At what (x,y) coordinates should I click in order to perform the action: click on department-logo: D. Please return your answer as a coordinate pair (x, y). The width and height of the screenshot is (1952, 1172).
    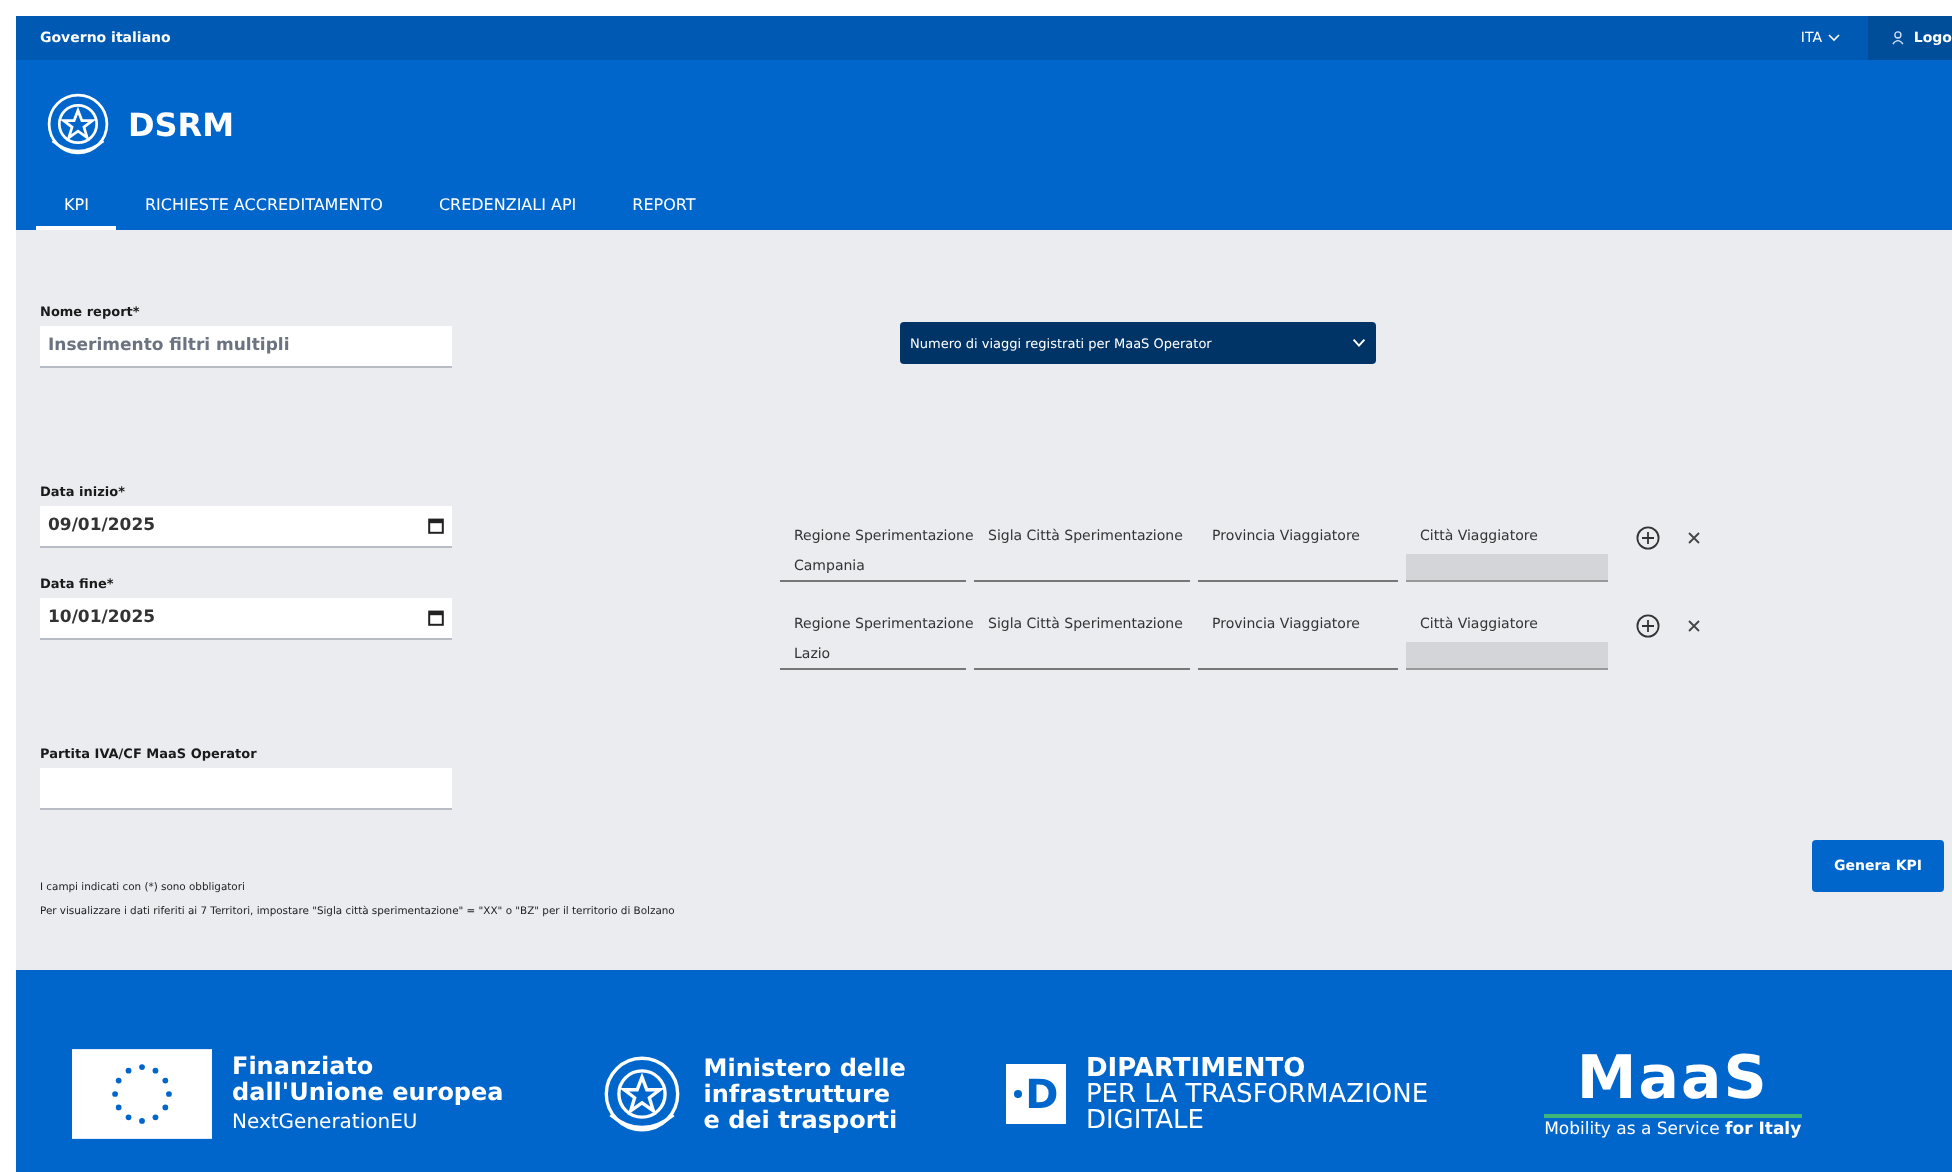
    Looking at the image, I should click on (1035, 1094).